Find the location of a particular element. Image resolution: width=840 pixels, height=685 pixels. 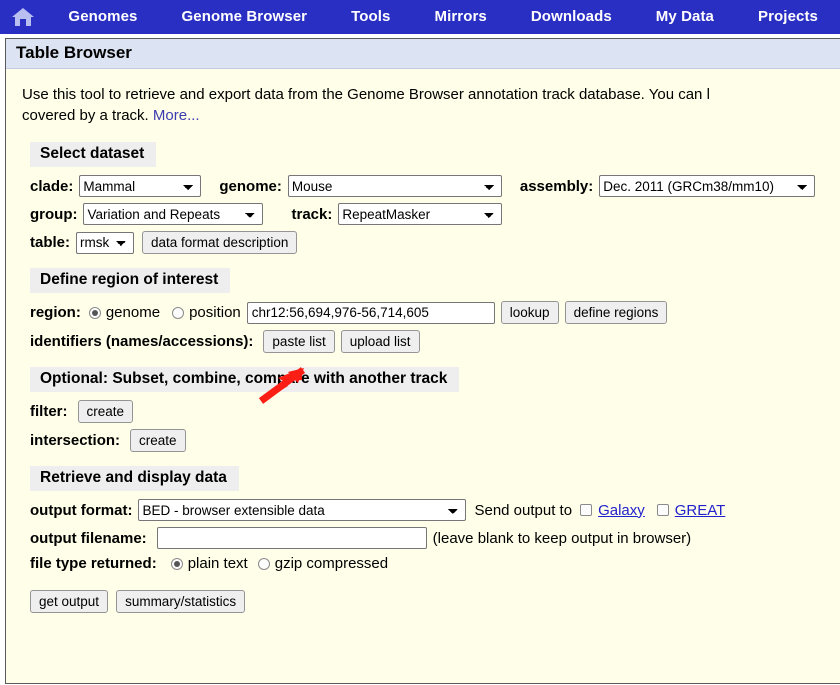

table-label: table: is located at coordinates (50, 242).